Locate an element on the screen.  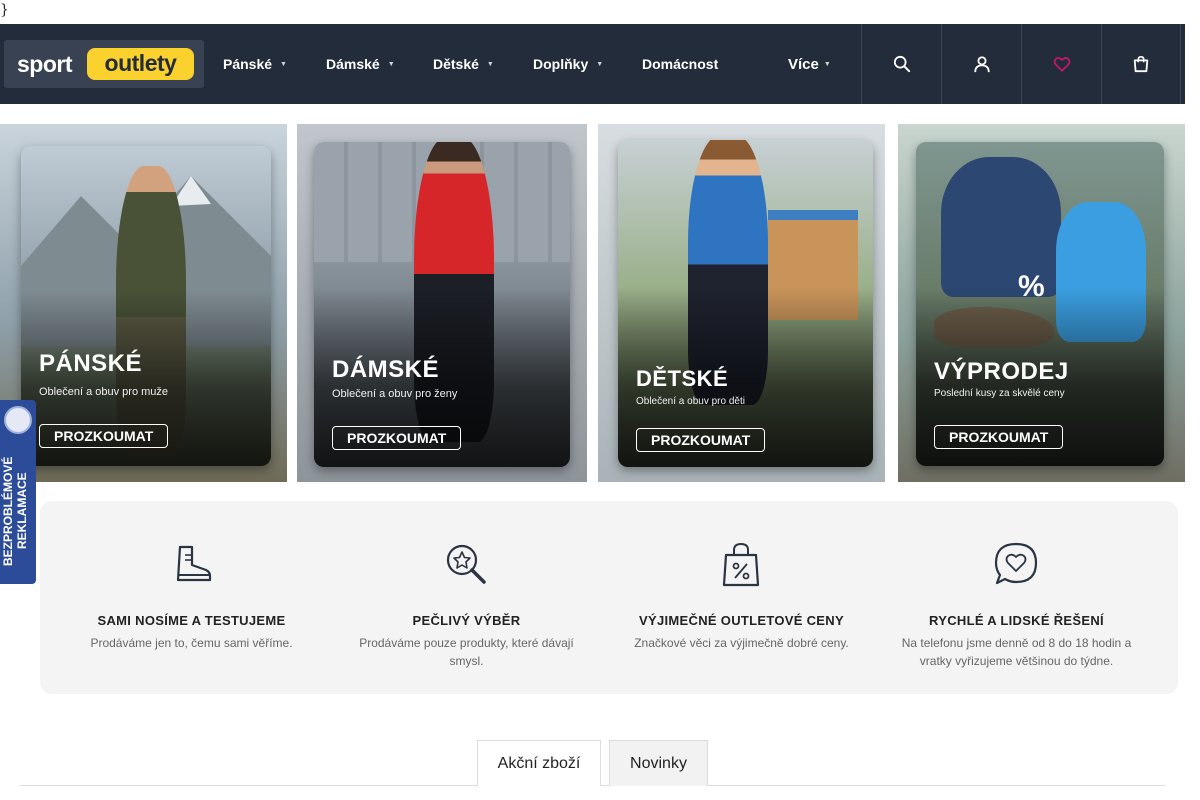
logo-word-outlety: outlety is located at coordinates (140, 63).